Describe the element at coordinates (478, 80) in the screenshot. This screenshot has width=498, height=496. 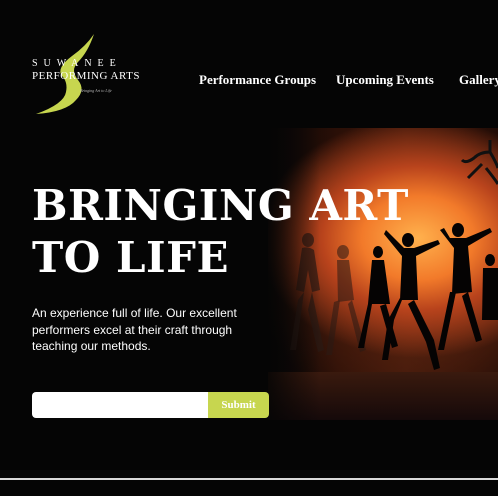
I see `nav-item-gallery: Gallery` at that location.